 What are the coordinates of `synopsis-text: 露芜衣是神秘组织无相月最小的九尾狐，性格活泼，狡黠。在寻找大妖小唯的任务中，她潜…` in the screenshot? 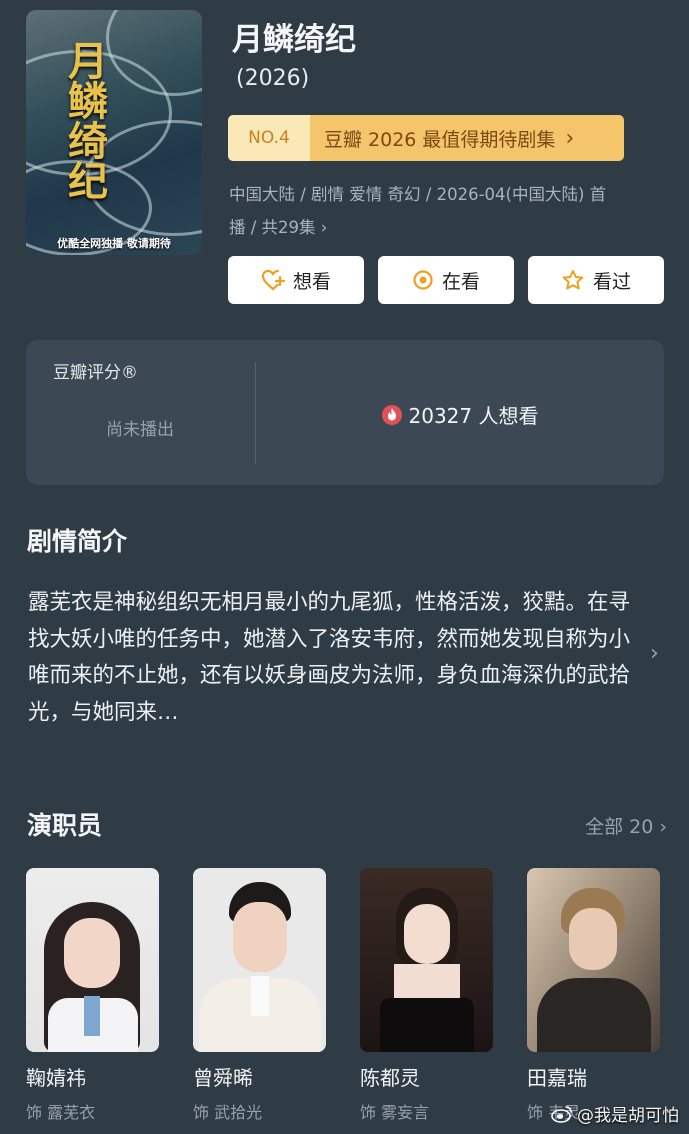 It's located at (329, 658).